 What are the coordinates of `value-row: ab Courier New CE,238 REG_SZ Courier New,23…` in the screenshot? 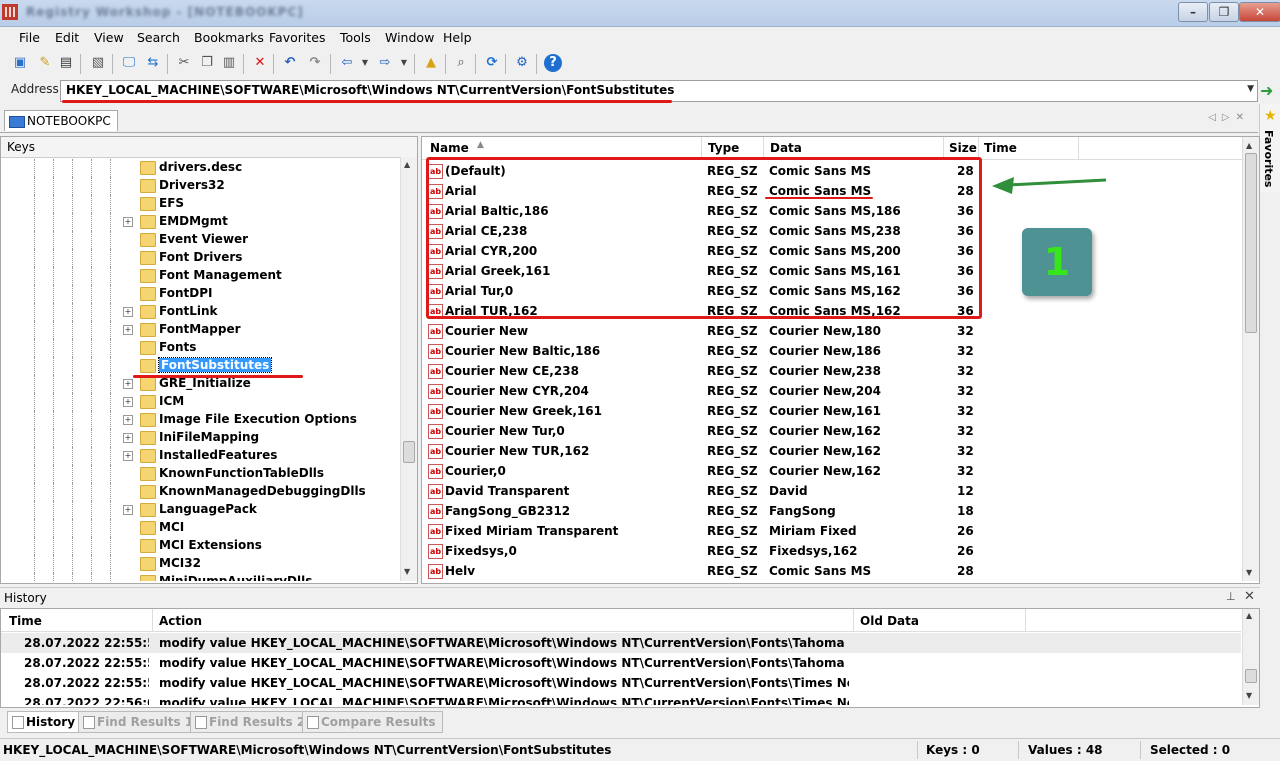 It's located at (832, 371).